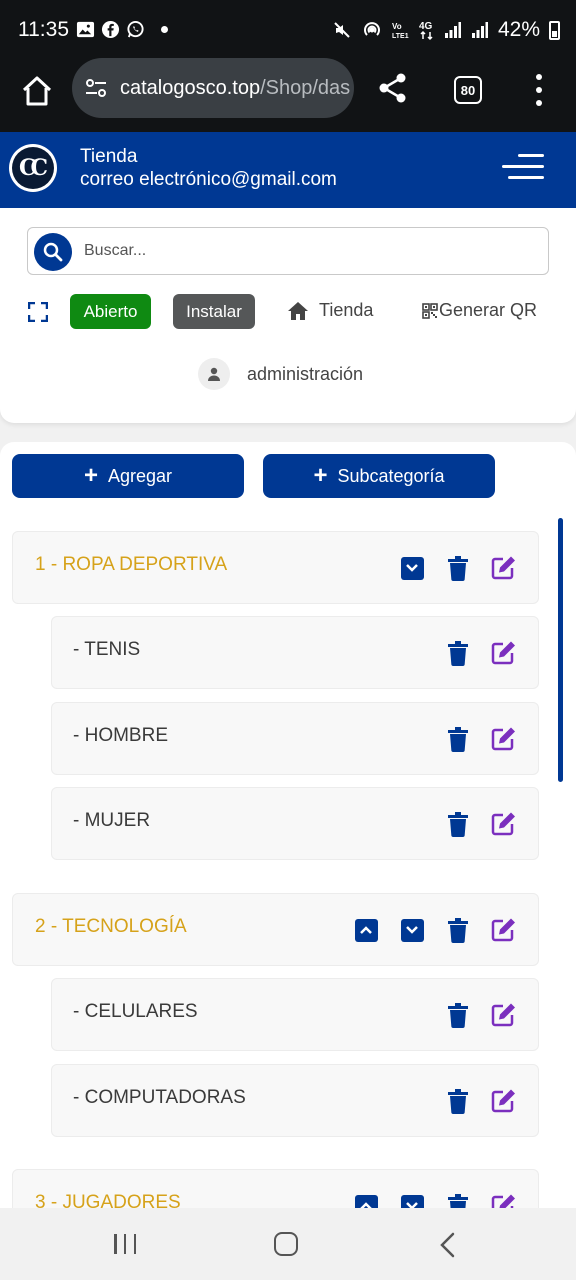 The image size is (576, 1280). I want to click on home-icon, so click(37, 91).